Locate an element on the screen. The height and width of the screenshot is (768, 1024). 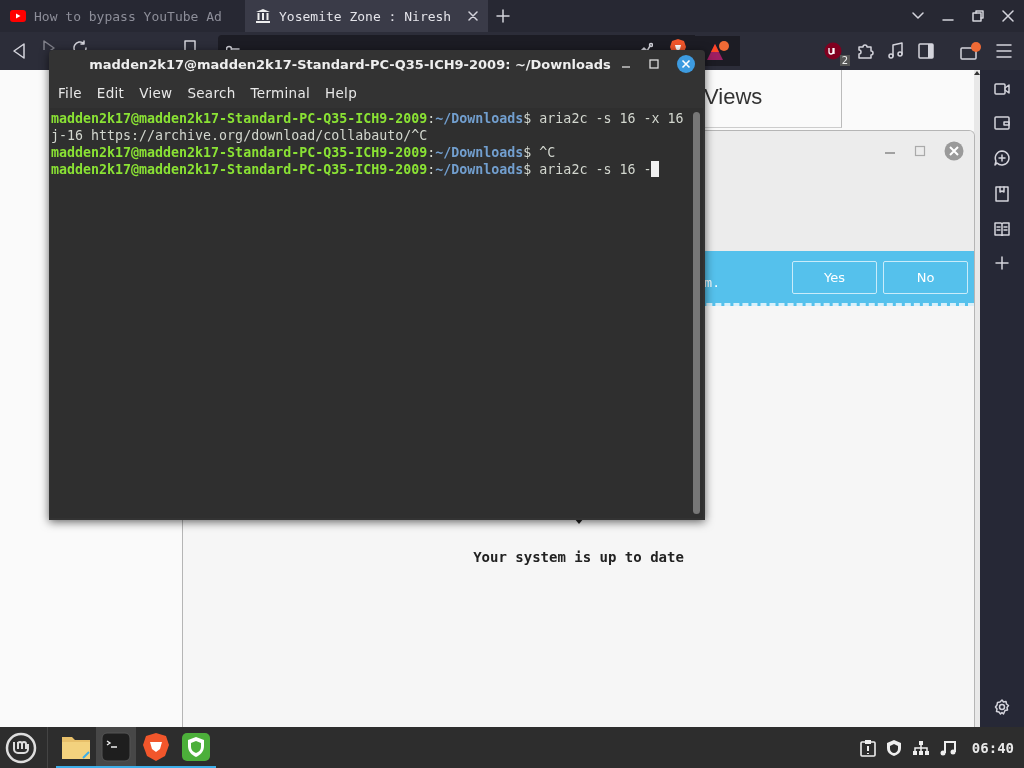
menu-item: File is located at coordinates (70, 93).